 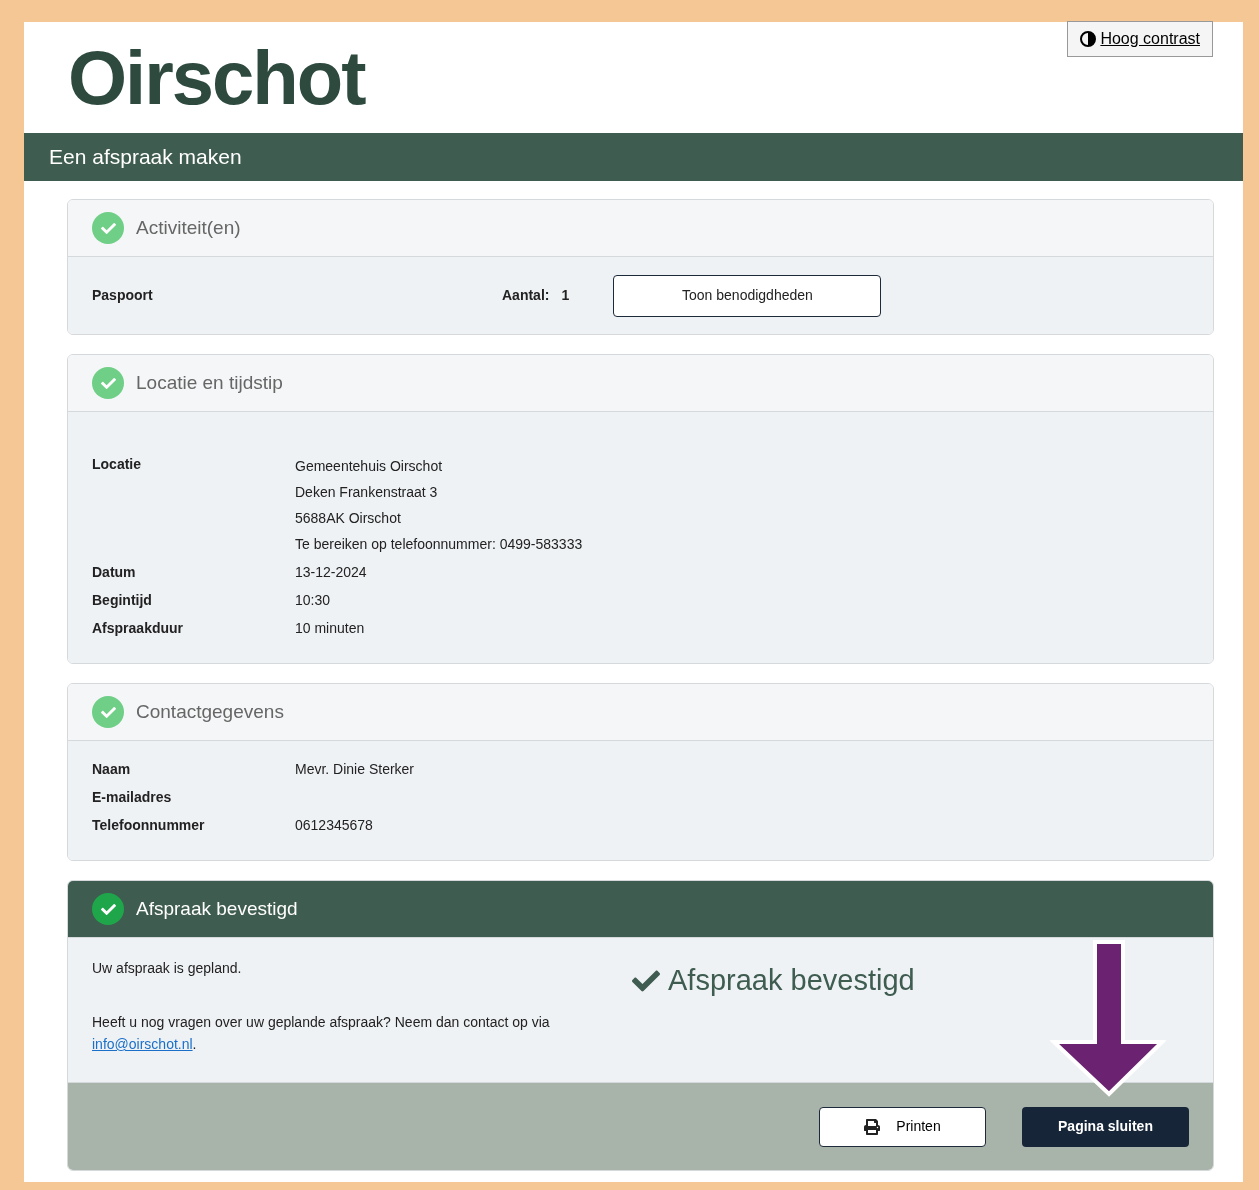 What do you see at coordinates (167, 968) in the screenshot?
I see `confirmation-message: Uw afspraak is gepland.` at bounding box center [167, 968].